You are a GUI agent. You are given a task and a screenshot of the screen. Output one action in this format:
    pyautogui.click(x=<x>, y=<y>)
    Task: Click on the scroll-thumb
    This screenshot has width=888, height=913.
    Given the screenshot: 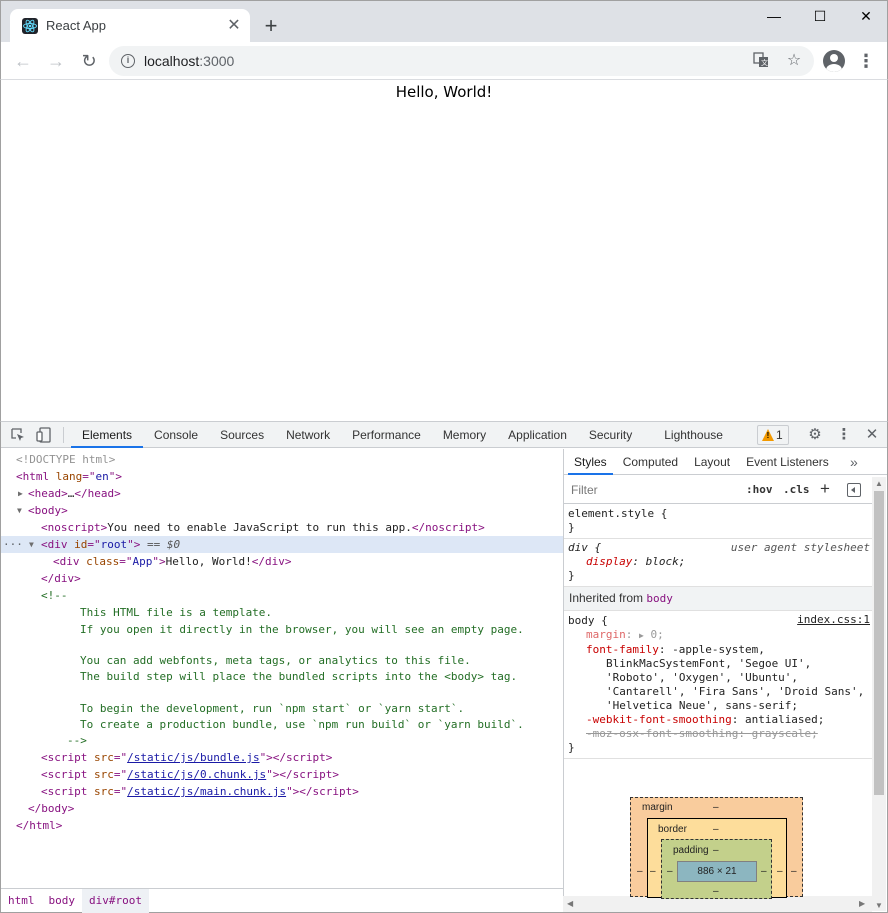 What is the action you would take?
    pyautogui.click(x=879, y=643)
    